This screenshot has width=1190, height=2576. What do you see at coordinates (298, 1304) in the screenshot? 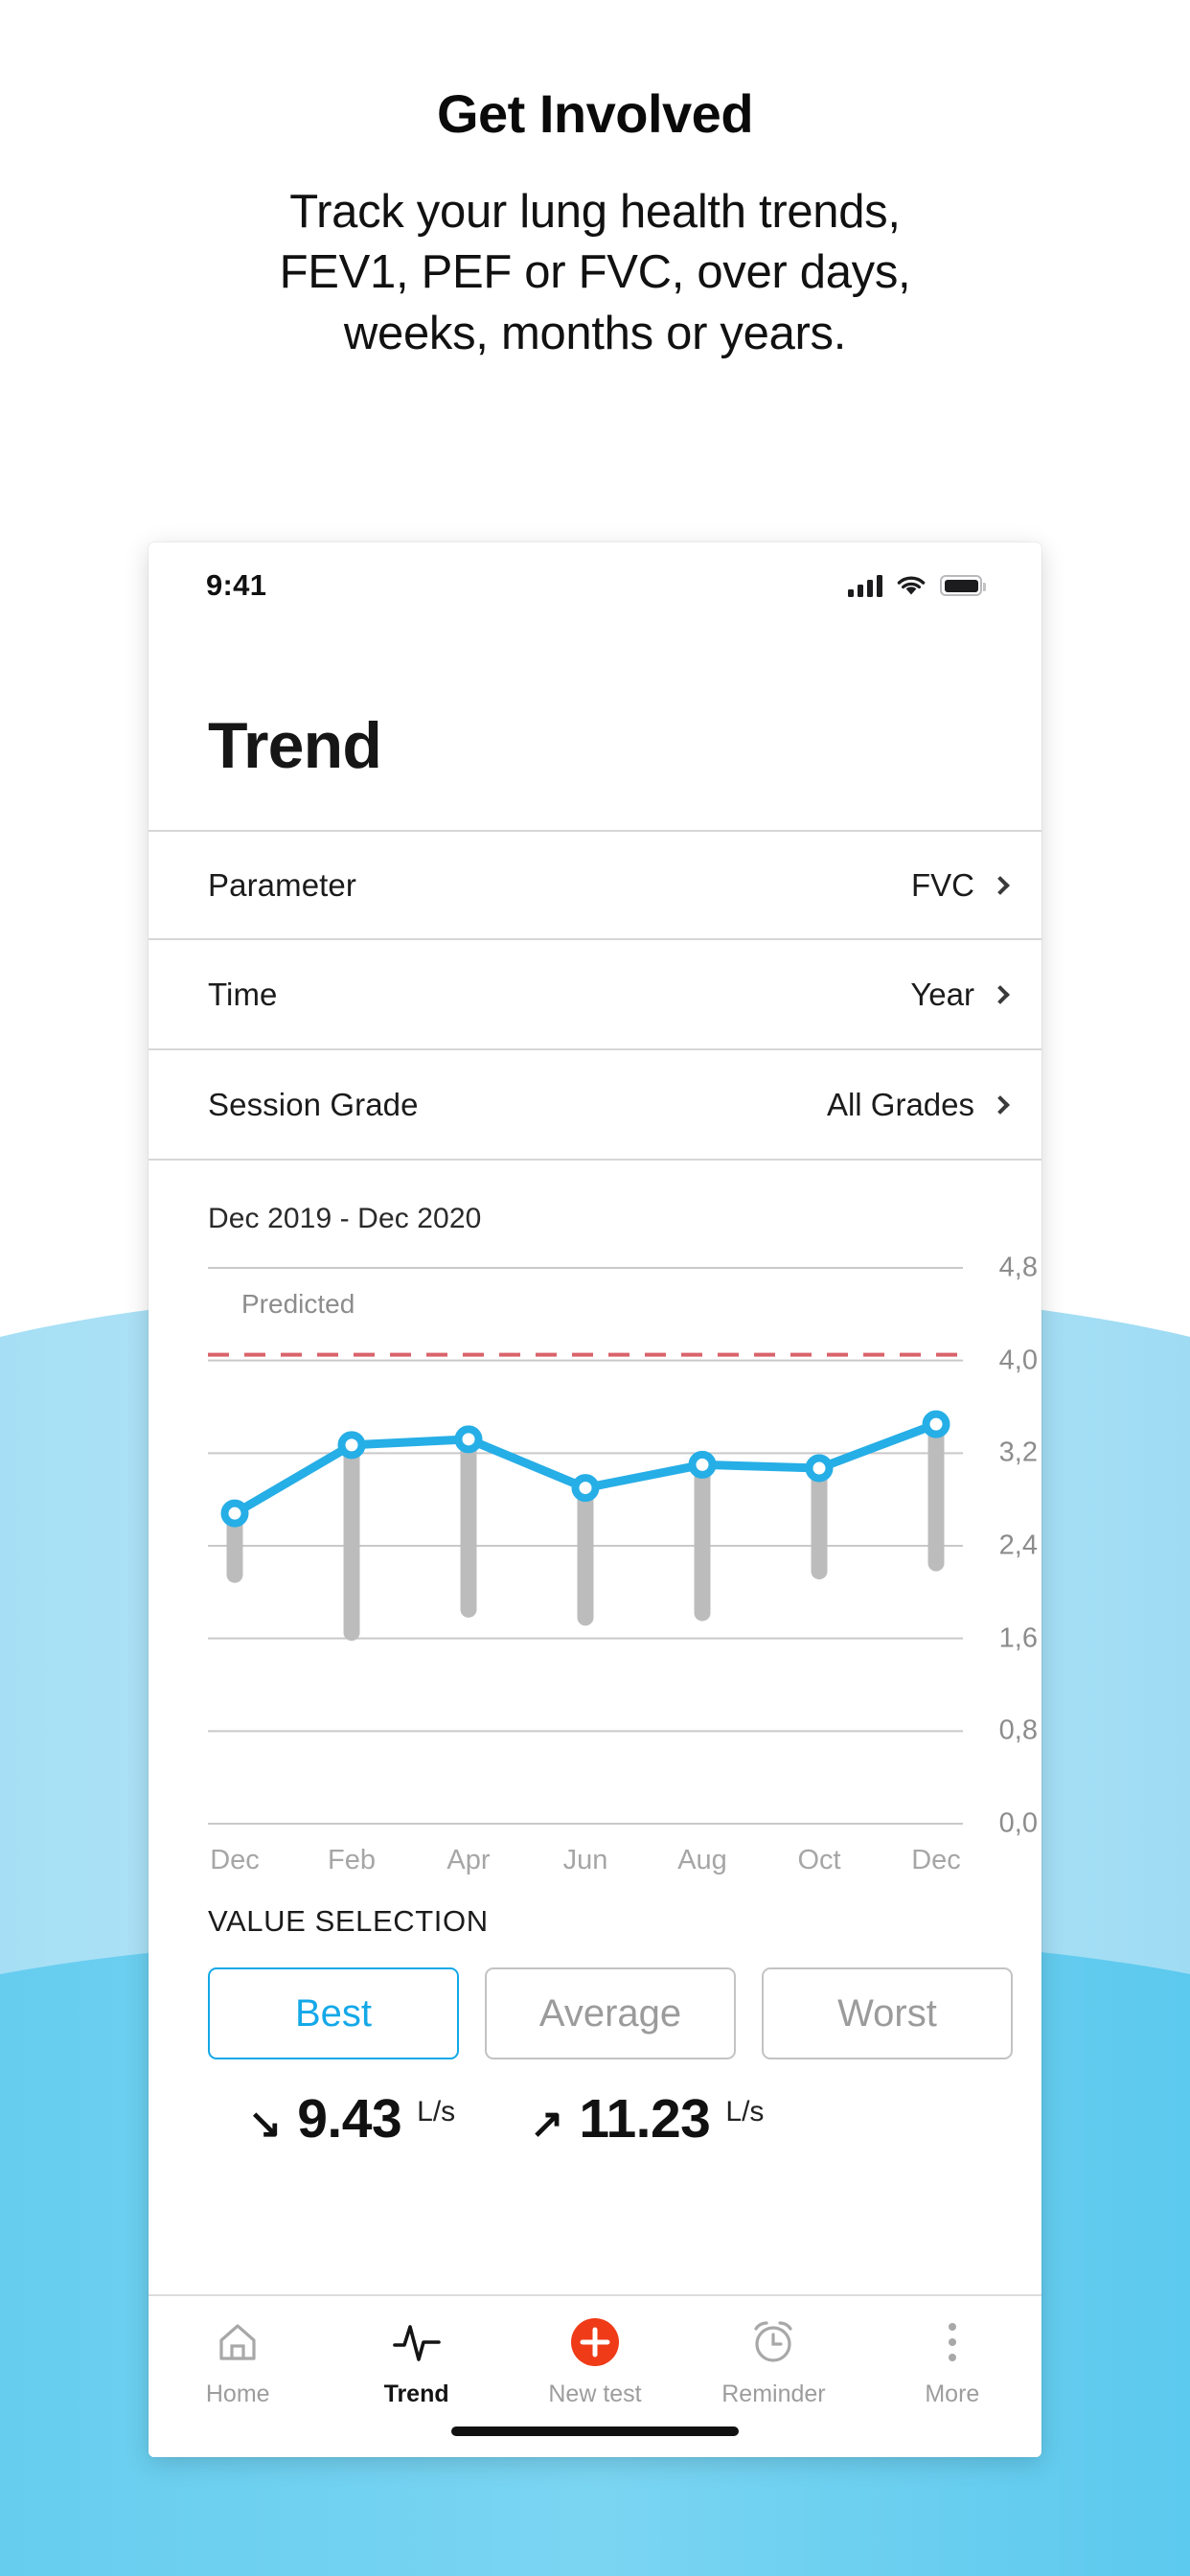
I see `predicted-label: Predicted` at bounding box center [298, 1304].